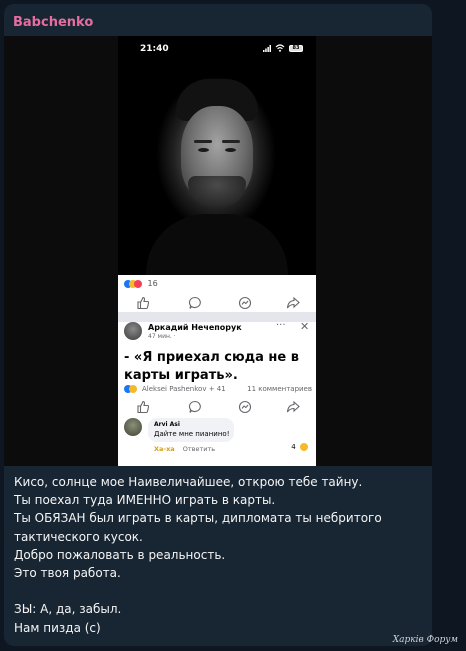 Image resolution: width=466 pixels, height=651 pixels. I want to click on reaction-summary: 16, so click(141, 283).